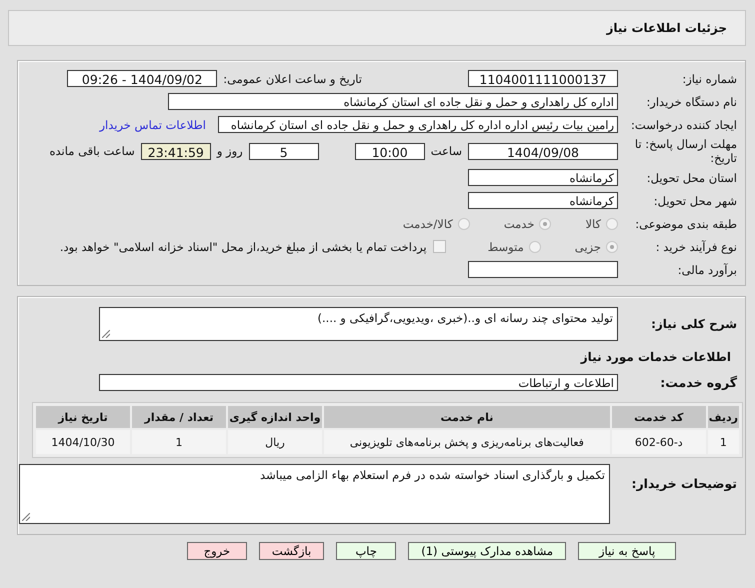 This screenshot has height=588, width=755. Describe the element at coordinates (694, 201) in the screenshot. I see `field-label: شهر محل تحویل:` at that location.